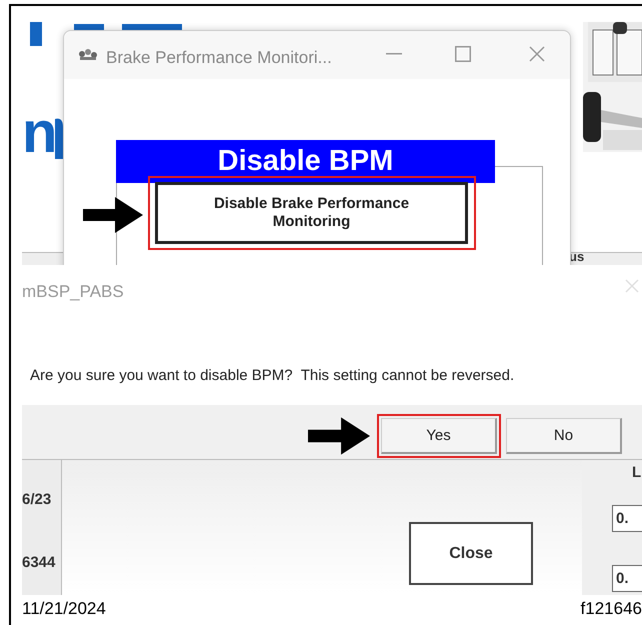 The width and height of the screenshot is (642, 625). Describe the element at coordinates (537, 54) in the screenshot. I see `close-icon` at that location.